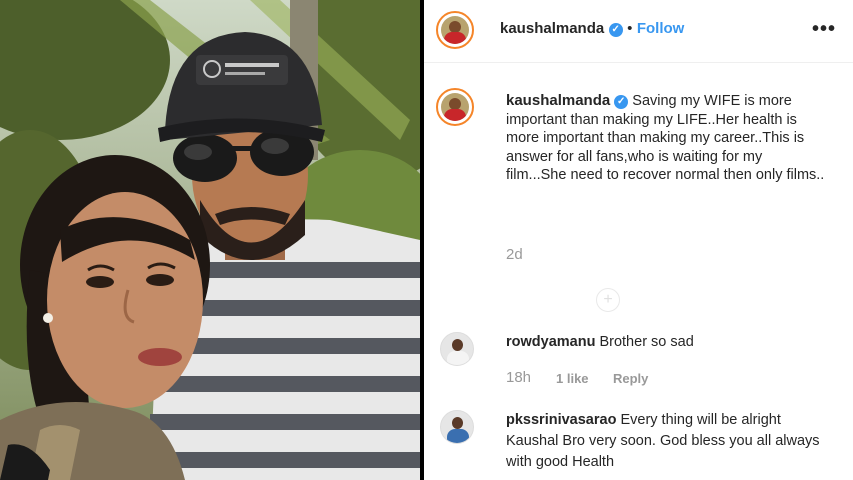 The image size is (853, 480). Describe the element at coordinates (824, 29) in the screenshot. I see `more-options-icon: •••` at that location.